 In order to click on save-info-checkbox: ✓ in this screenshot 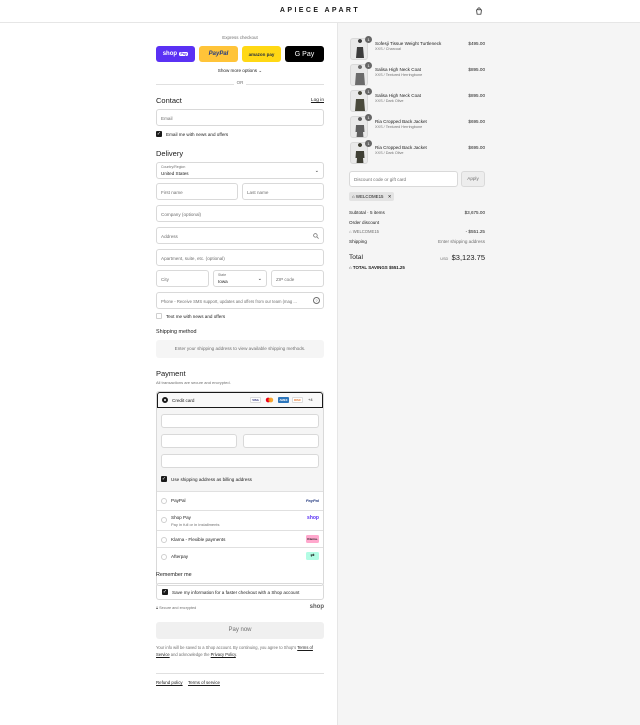, I will do `click(165, 592)`.